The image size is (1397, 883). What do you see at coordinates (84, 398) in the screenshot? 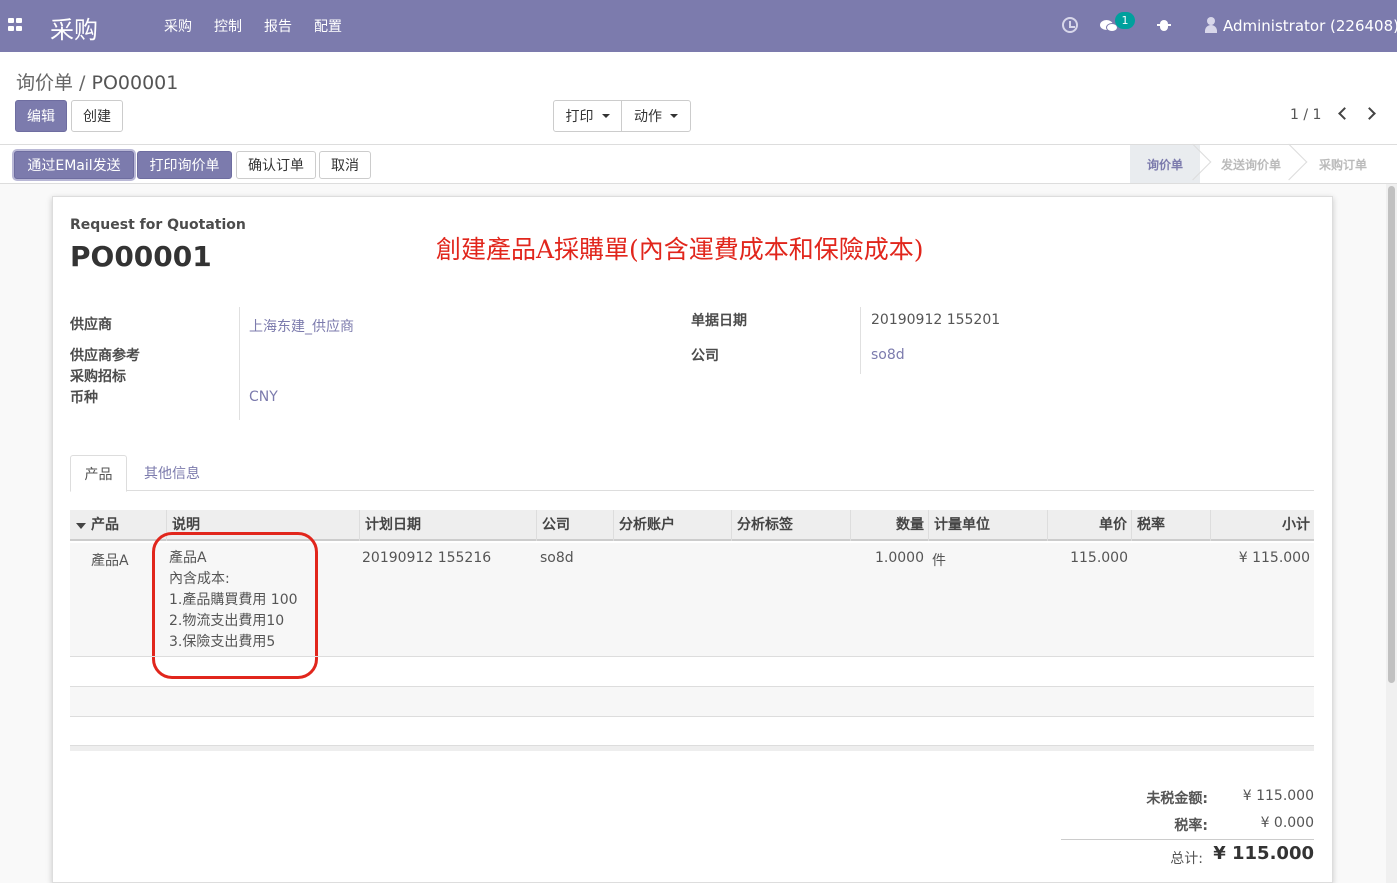
I see `currency-label: 币种` at bounding box center [84, 398].